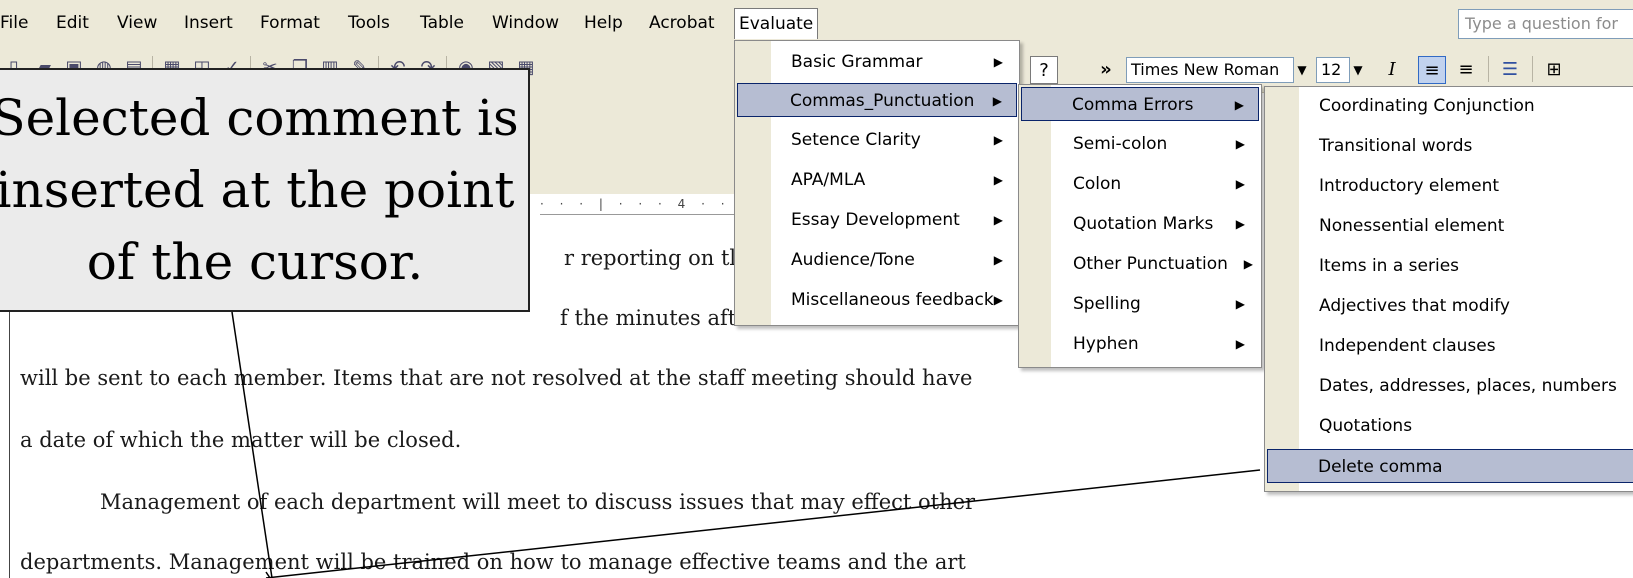 The image size is (1633, 578). I want to click on callout-pointer-line, so click(252, 444).